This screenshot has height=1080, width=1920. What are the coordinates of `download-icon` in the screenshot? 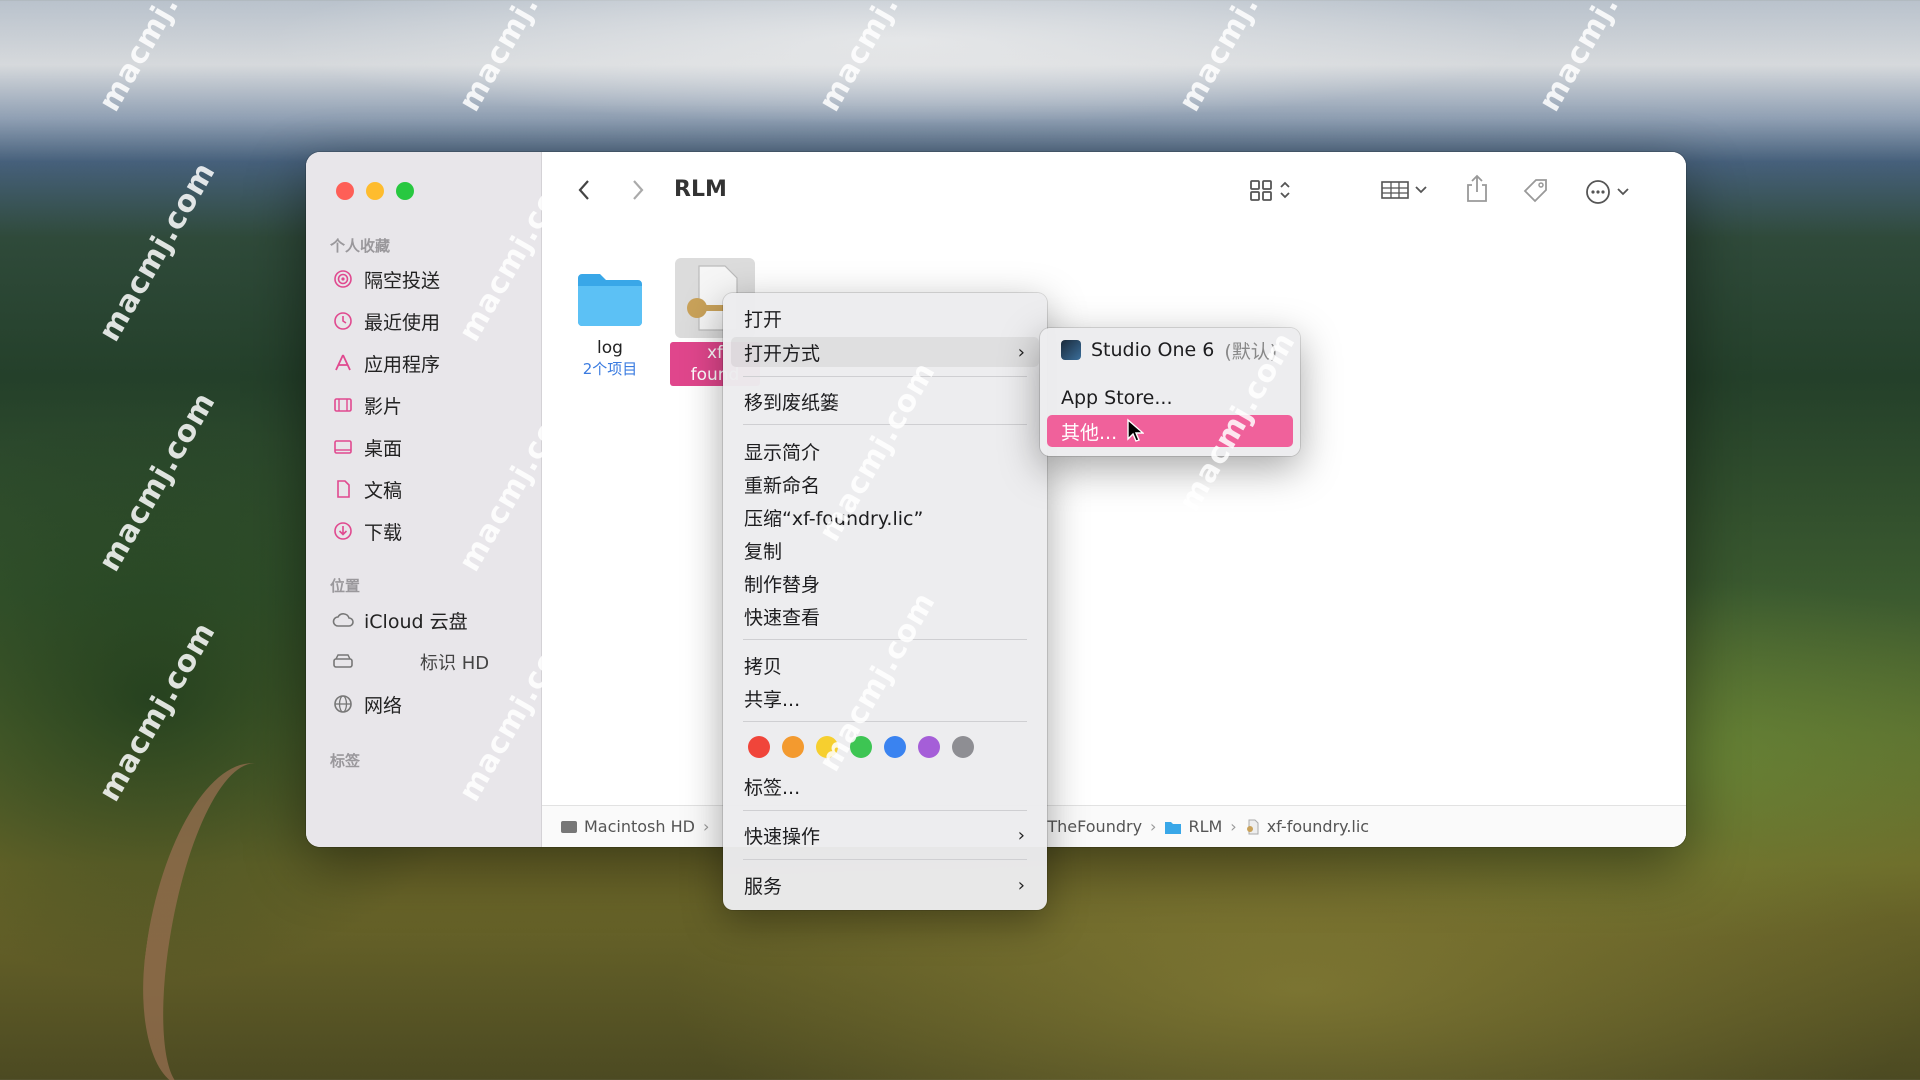 It's located at (343, 531).